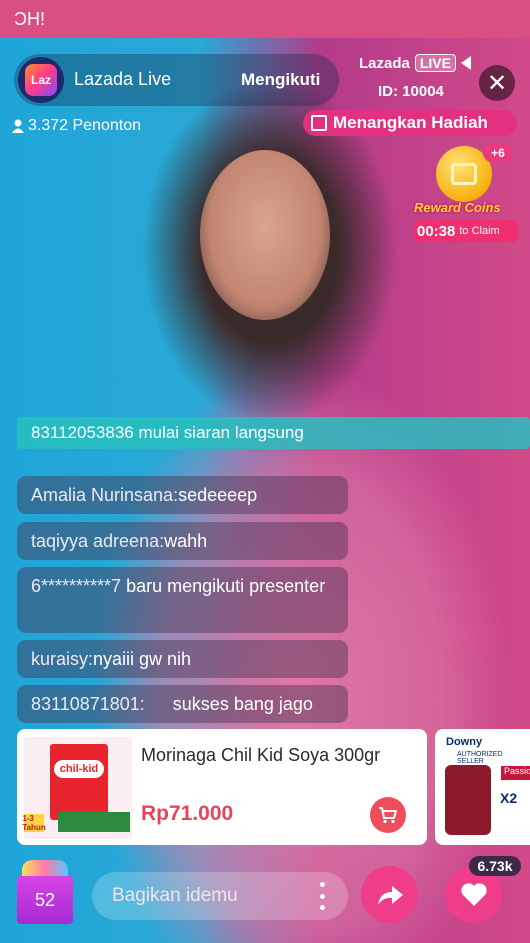 Image resolution: width=530 pixels, height=943 pixels. What do you see at coordinates (218, 494) in the screenshot?
I see `chat-text: sedeeeep` at bounding box center [218, 494].